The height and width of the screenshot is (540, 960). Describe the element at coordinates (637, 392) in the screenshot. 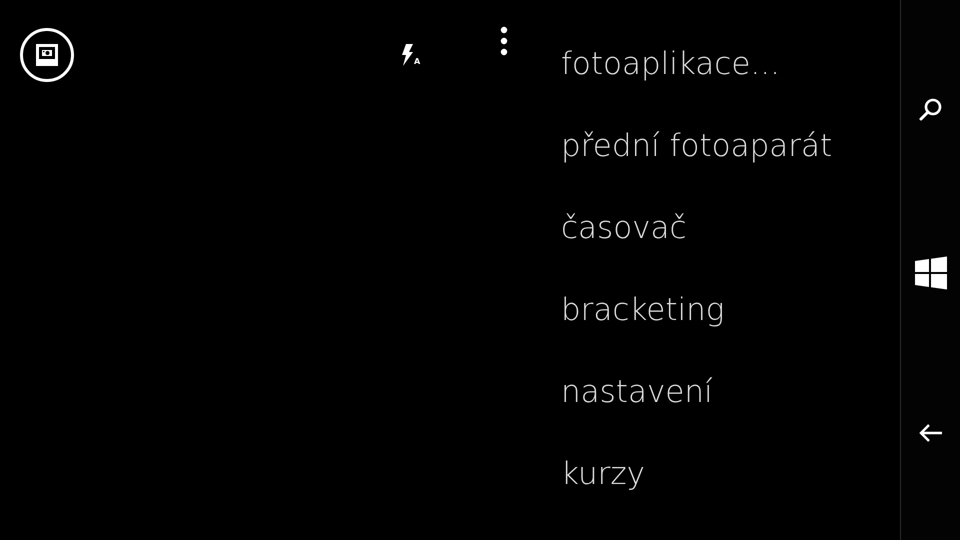

I see `menu-item: nastavení` at that location.